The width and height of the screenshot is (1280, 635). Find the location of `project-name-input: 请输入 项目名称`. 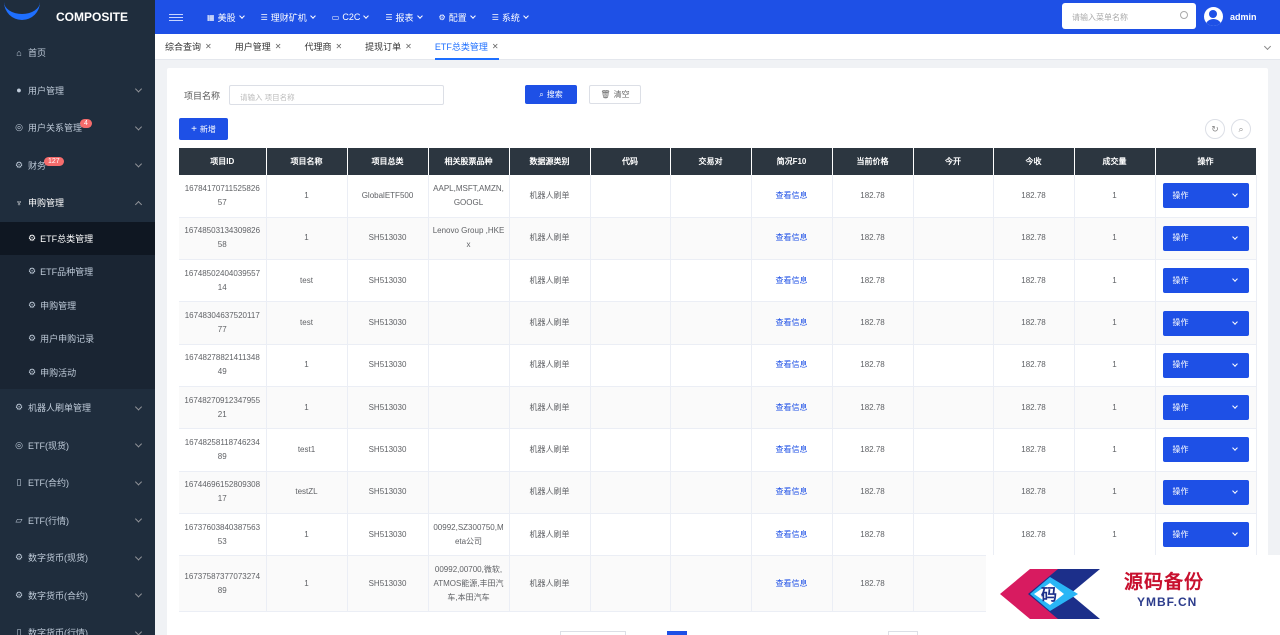

project-name-input: 请输入 项目名称 is located at coordinates (337, 95).